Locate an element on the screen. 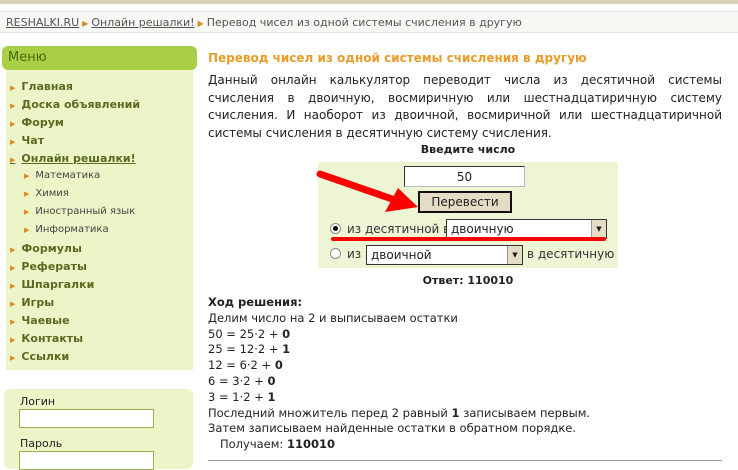 Image resolution: width=738 pixels, height=470 pixels. result-value: 110010 is located at coordinates (310, 444).